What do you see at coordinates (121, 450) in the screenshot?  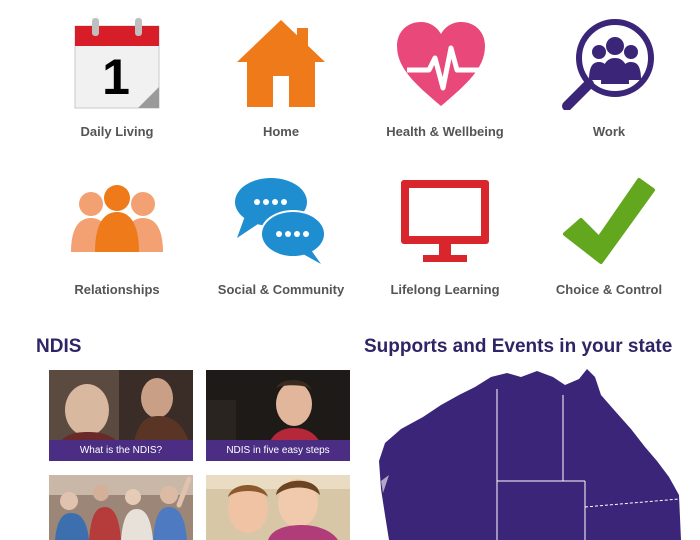 I see `video-caption: What is the NDIS?` at bounding box center [121, 450].